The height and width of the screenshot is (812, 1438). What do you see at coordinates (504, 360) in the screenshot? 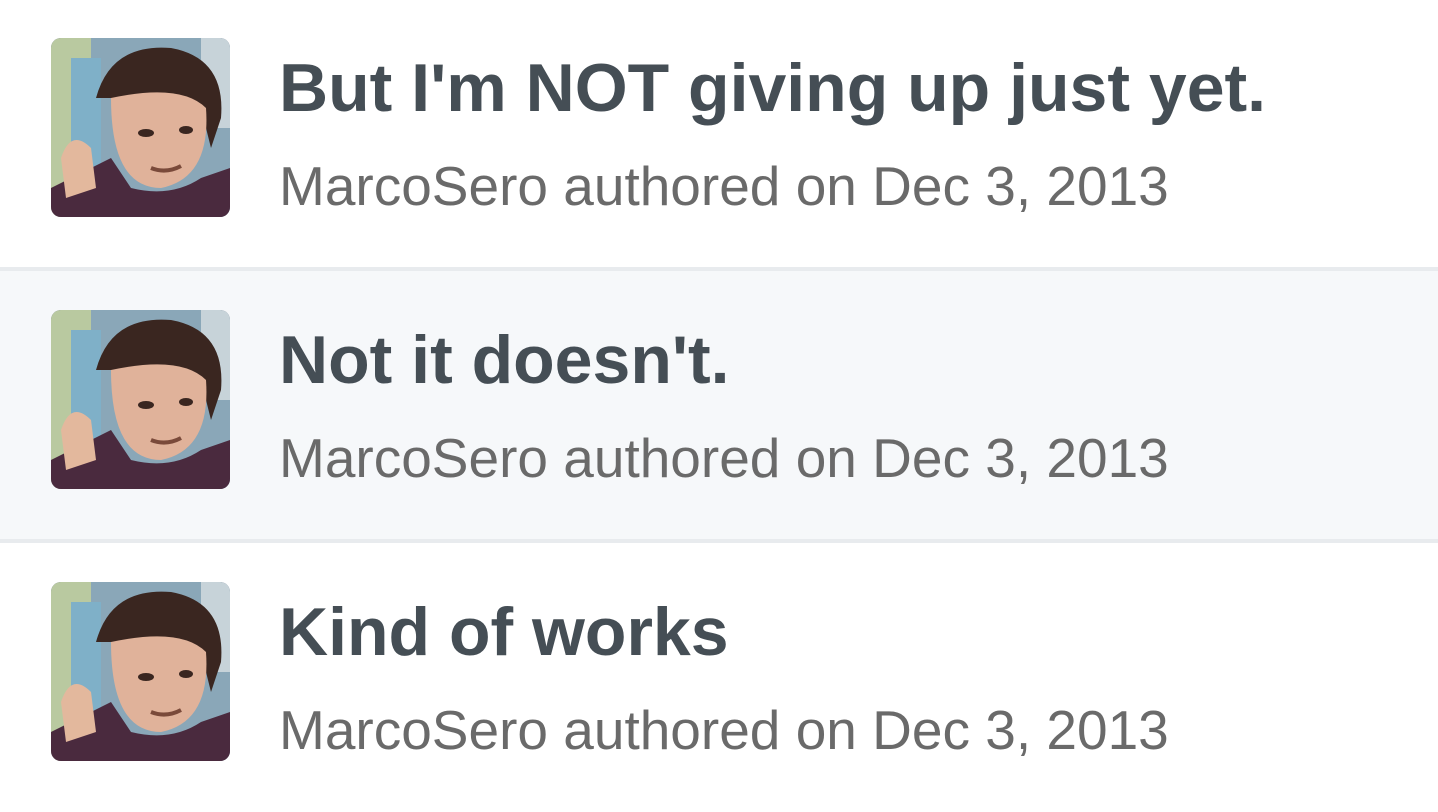
I see `commit-message: Not it doesn't.` at bounding box center [504, 360].